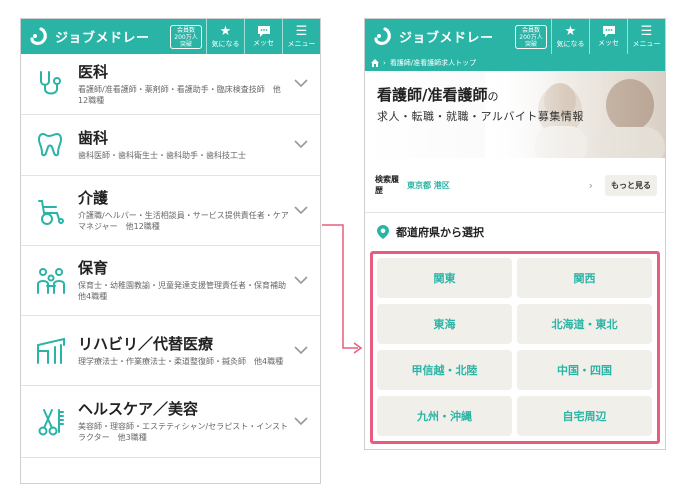 The width and height of the screenshot is (686, 504). Describe the element at coordinates (146, 343) in the screenshot. I see `category-title: リハビリ／代替医療` at that location.